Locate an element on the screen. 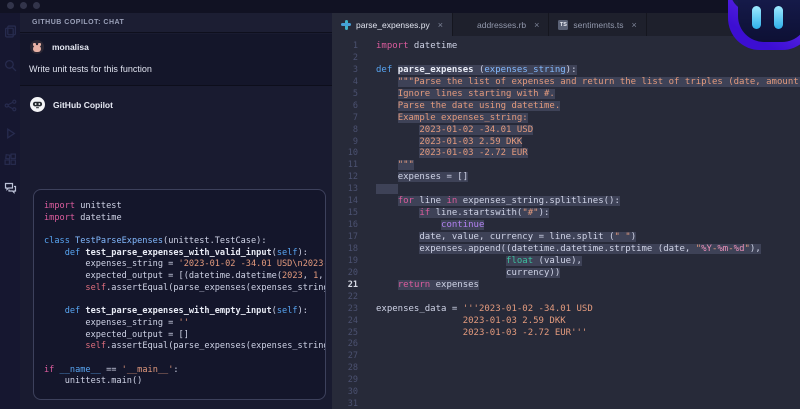 The width and height of the screenshot is (800, 409). copilot-mascot is located at coordinates (750, 30).